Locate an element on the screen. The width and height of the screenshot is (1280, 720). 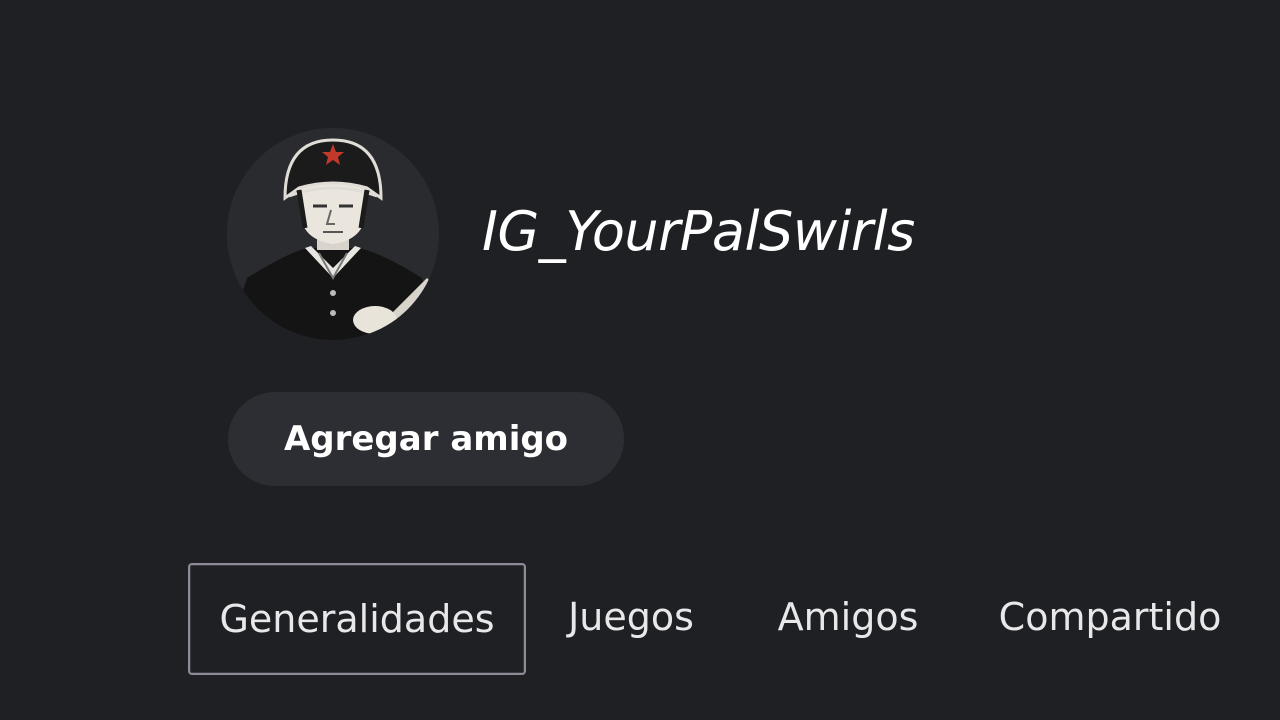
add-friend-button: Agregar amigo is located at coordinates (426, 439).